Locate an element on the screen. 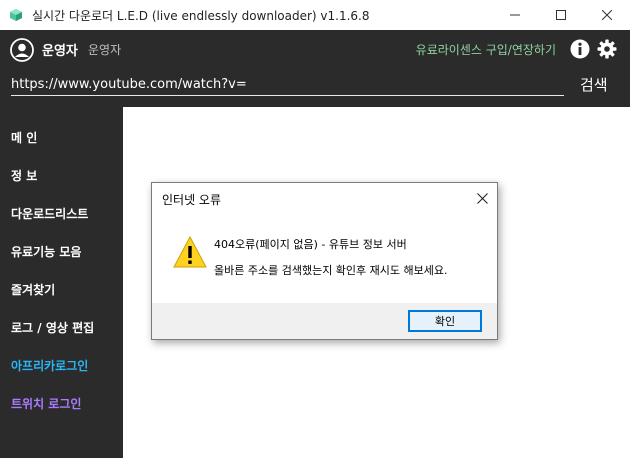  ok-button: 확인 is located at coordinates (445, 321).